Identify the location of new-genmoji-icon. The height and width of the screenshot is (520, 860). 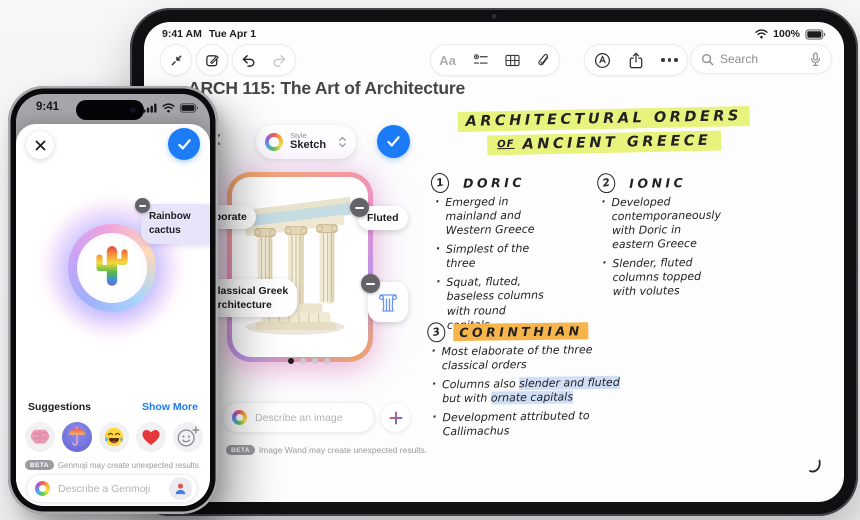
(188, 436).